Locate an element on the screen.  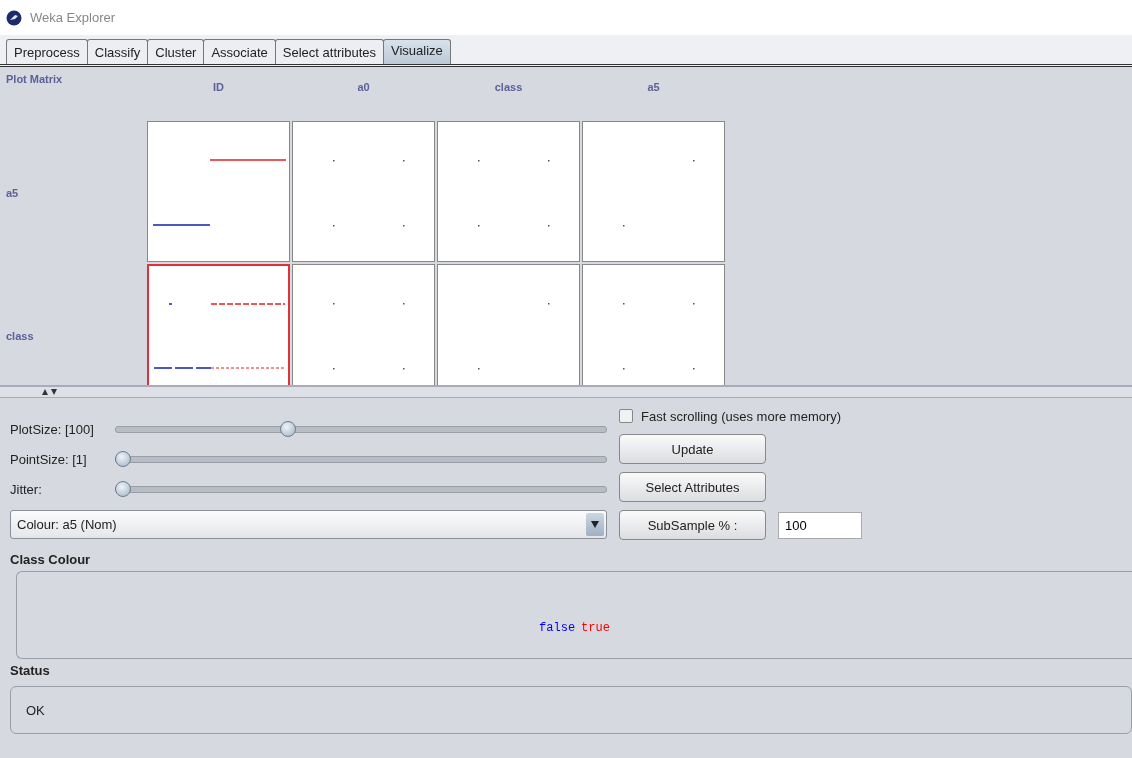
plot-matrix-title: Plot Matrix is located at coordinates (35, 79).